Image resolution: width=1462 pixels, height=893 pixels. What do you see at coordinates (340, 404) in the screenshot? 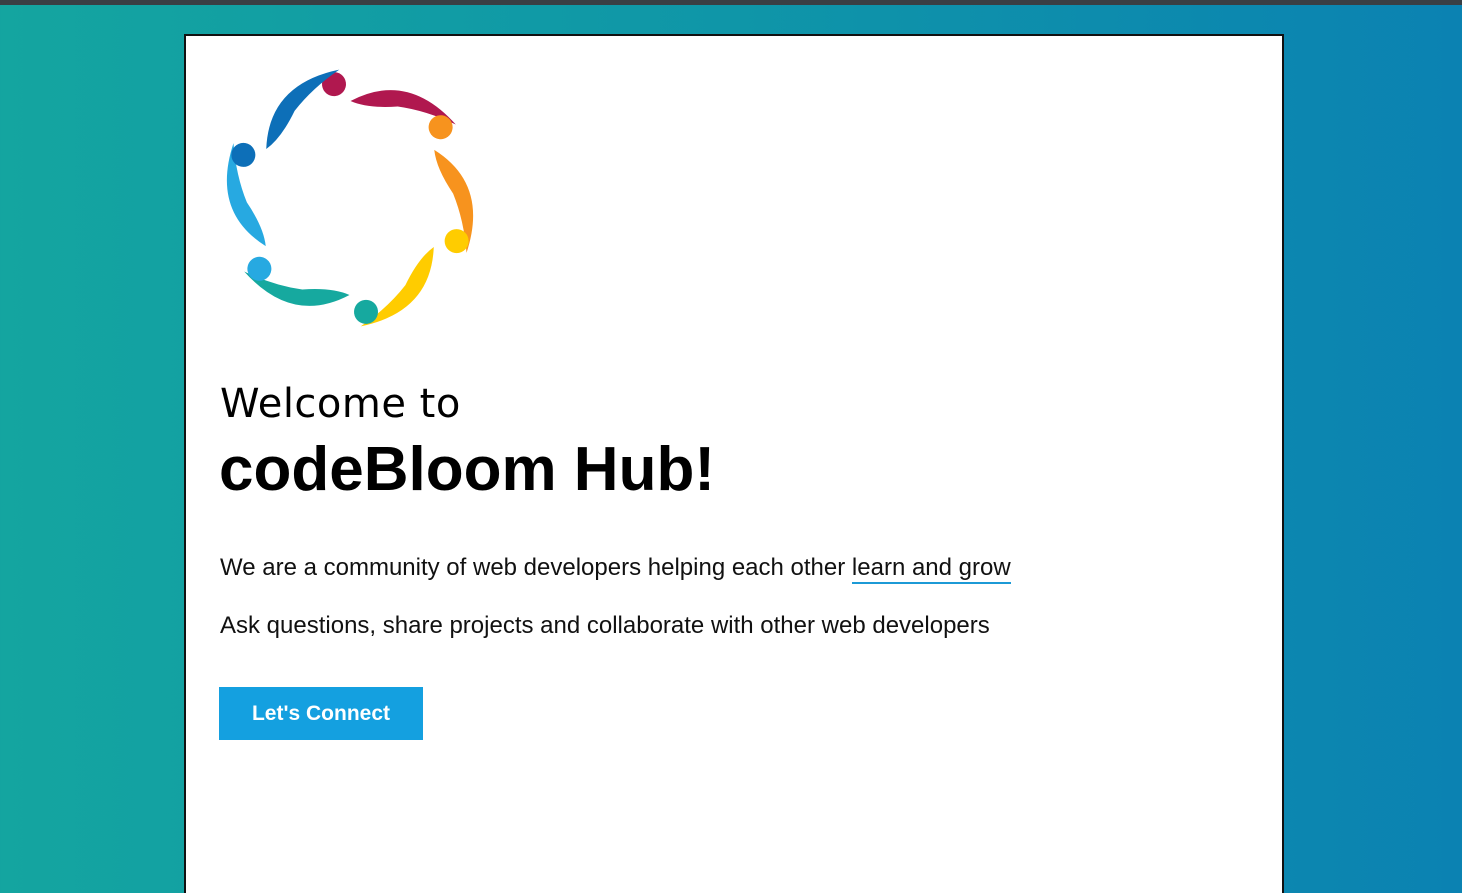
I see `welcome-heading: Welcome to` at bounding box center [340, 404].